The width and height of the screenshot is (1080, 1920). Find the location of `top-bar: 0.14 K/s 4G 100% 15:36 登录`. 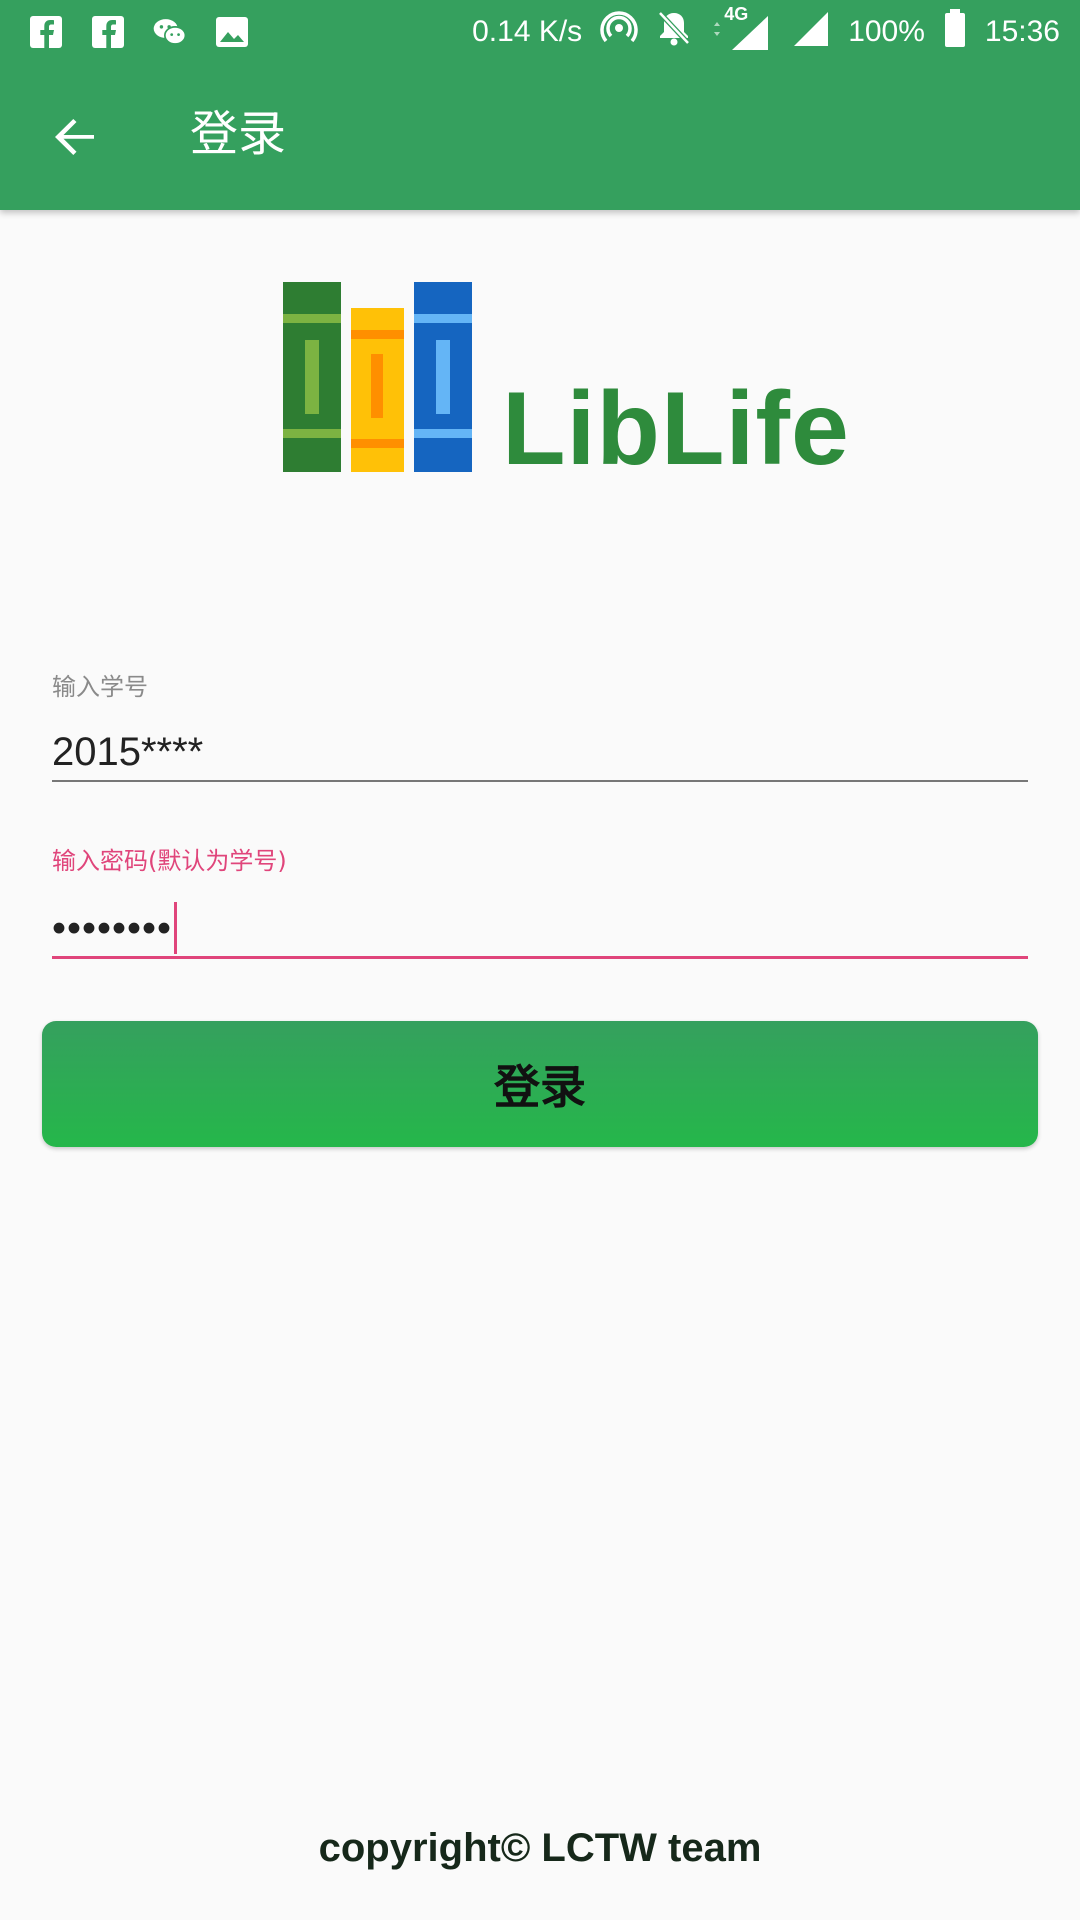

top-bar: 0.14 K/s 4G 100% 15:36 登录 is located at coordinates (540, 105).